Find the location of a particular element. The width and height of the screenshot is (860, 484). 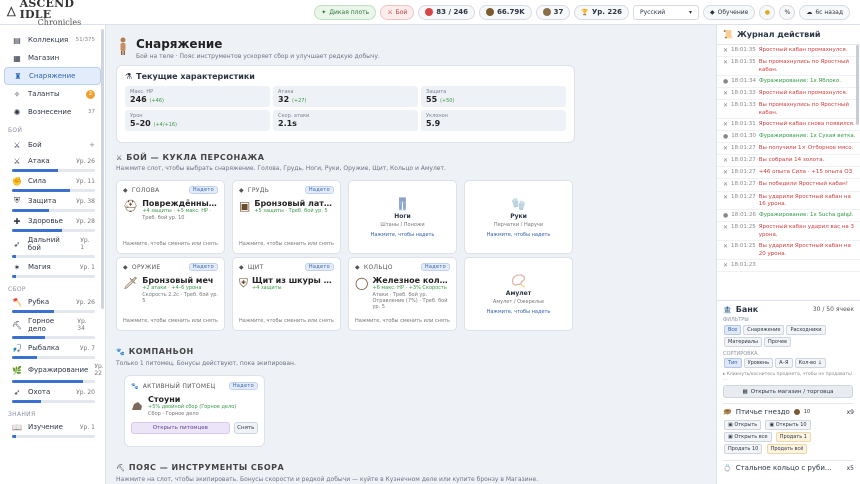

log-time: 18:01:30 is located at coordinates (743, 136).